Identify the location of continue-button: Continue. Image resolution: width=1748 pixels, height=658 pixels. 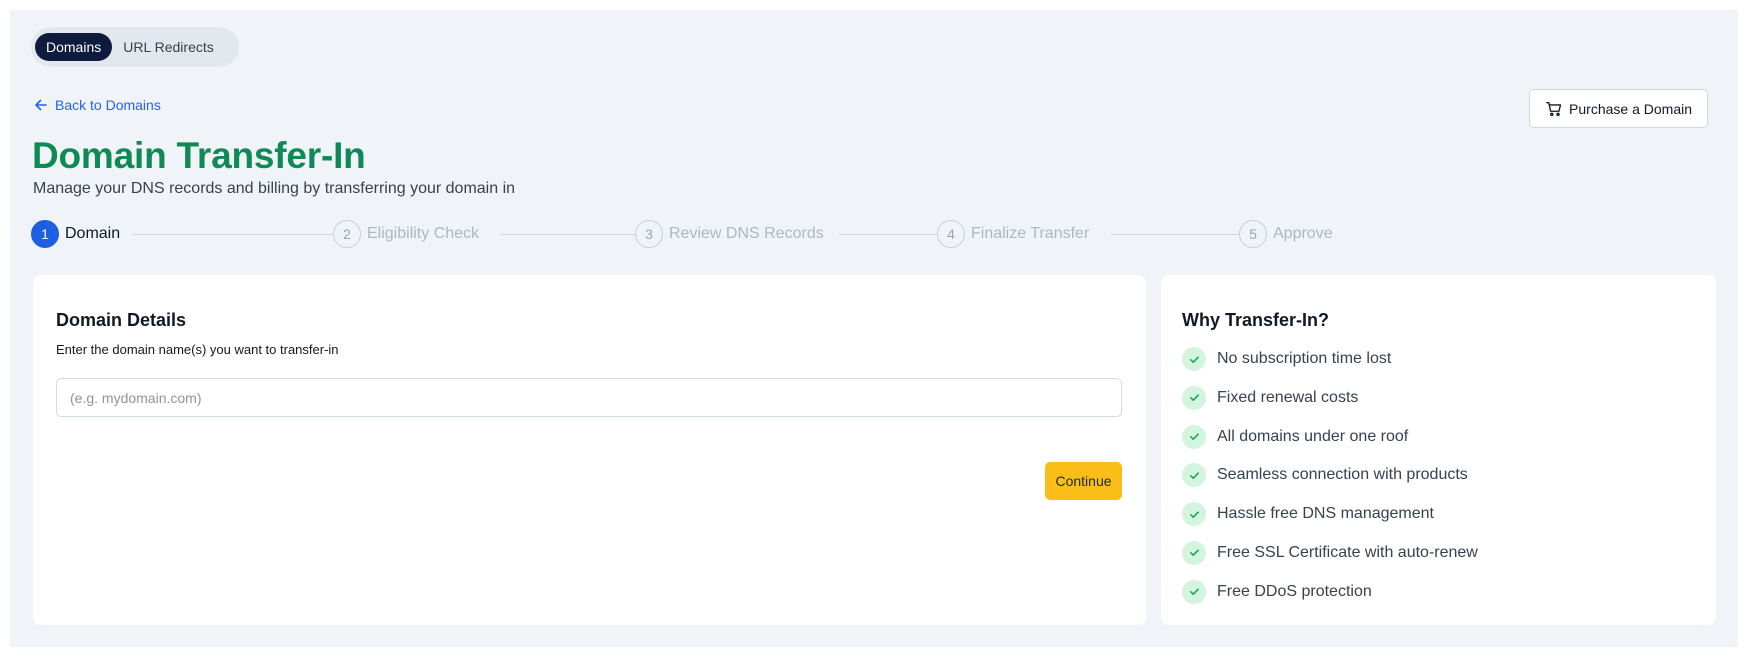
(1083, 481).